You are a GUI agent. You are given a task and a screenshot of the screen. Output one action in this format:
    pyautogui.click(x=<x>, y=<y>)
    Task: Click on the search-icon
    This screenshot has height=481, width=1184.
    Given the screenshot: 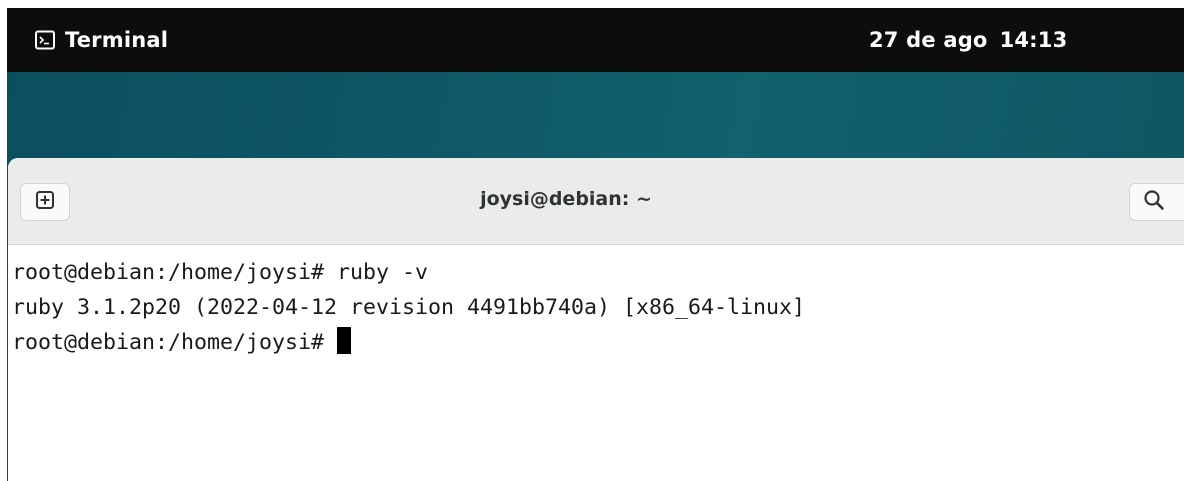 What is the action you would take?
    pyautogui.click(x=1154, y=202)
    